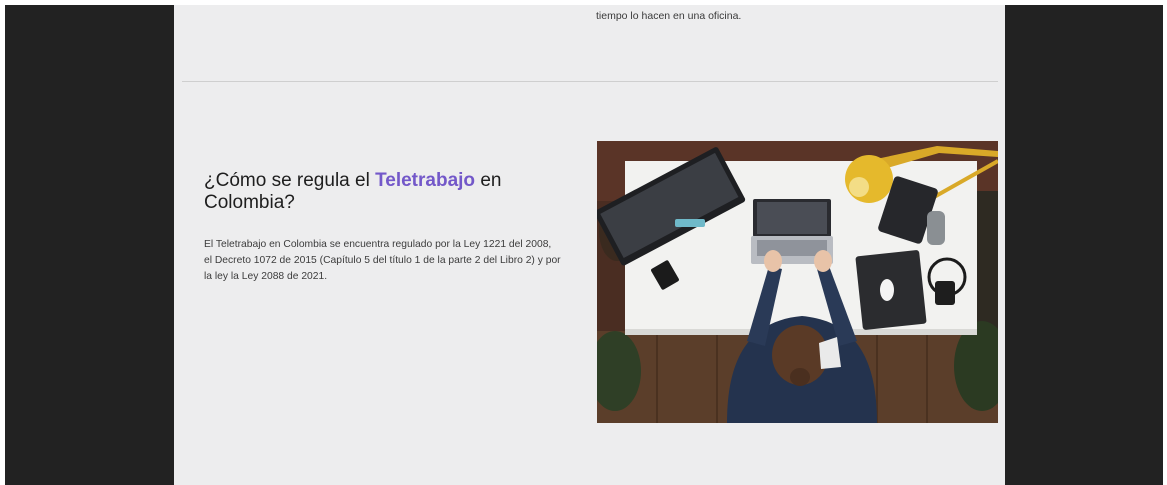  I want to click on heading-accent-word: Teletrabajo, so click(425, 180).